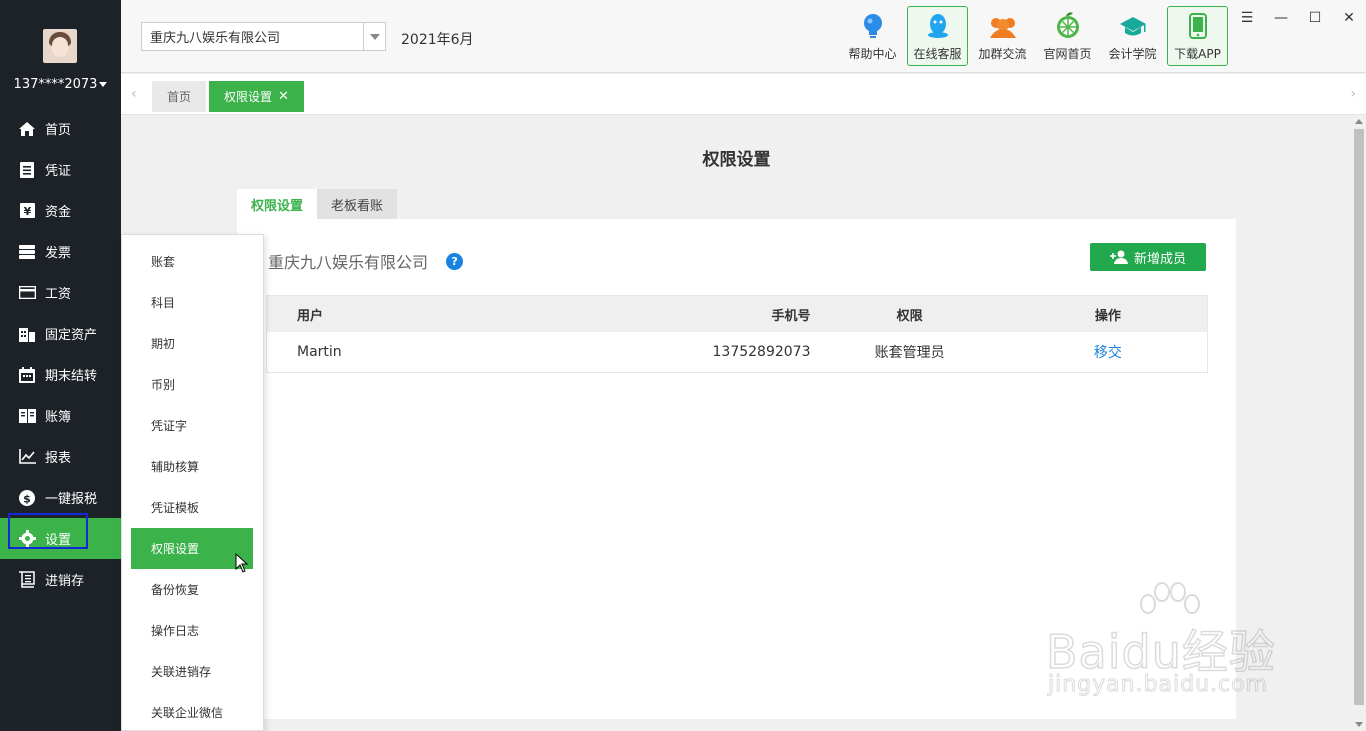 The width and height of the screenshot is (1366, 731). I want to click on official-site-button: 官网首页, so click(1067, 36).